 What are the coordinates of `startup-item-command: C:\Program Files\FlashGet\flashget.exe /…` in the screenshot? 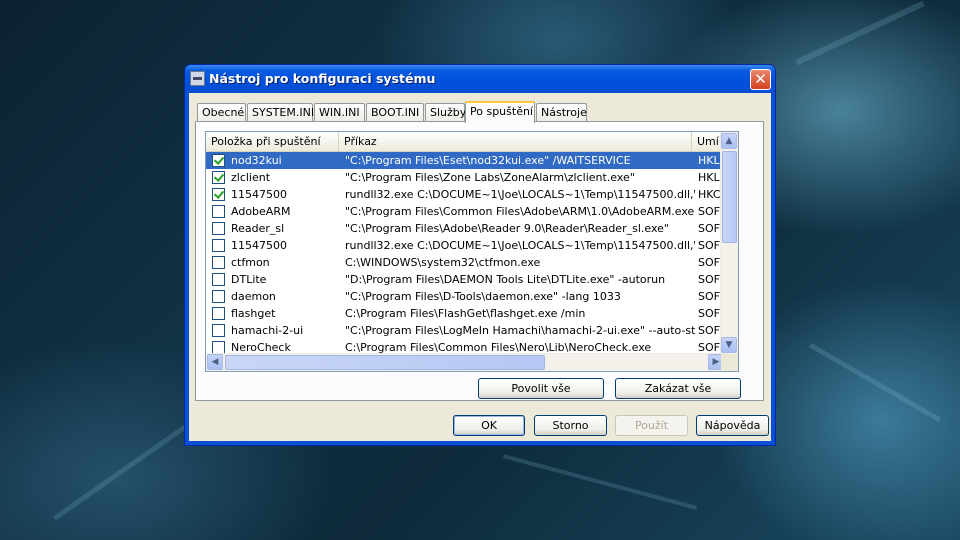 It's located at (465, 313).